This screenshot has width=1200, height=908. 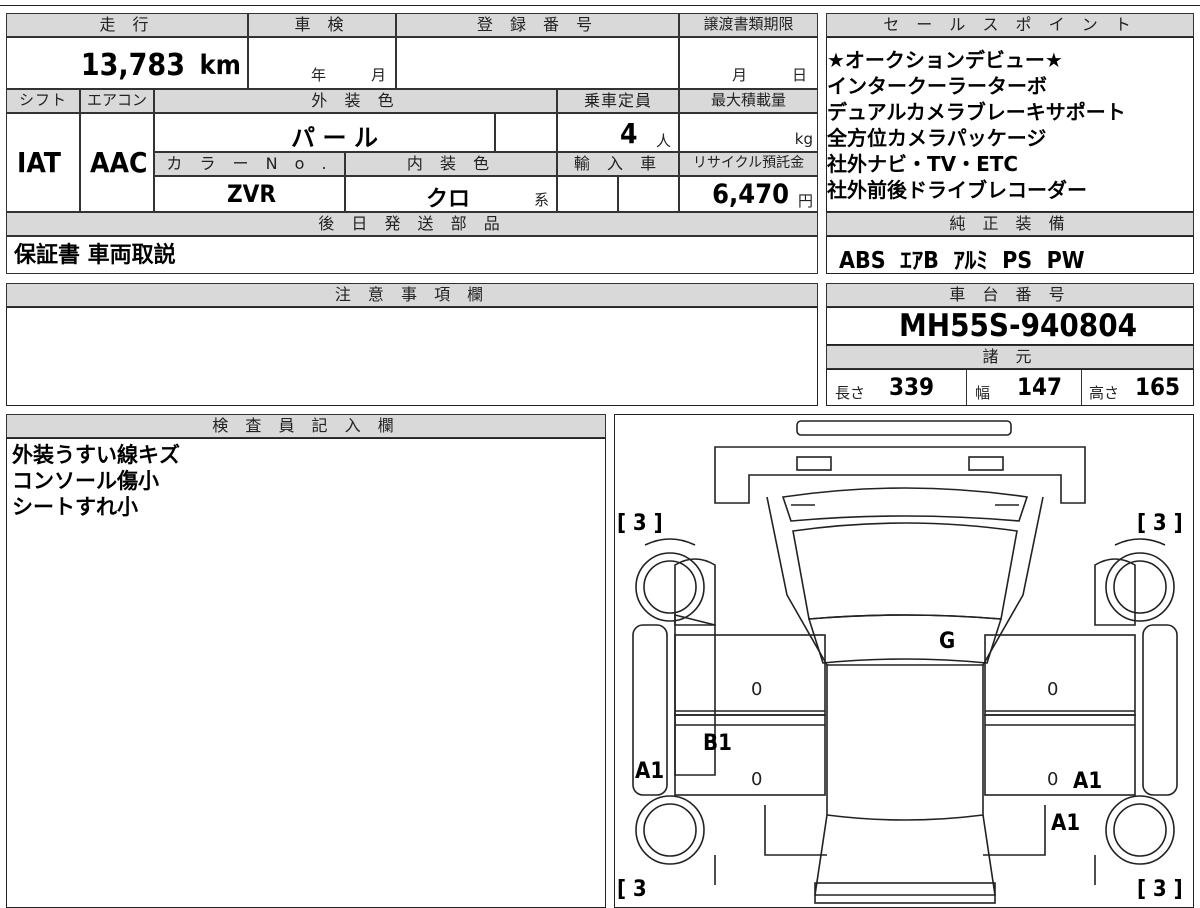 What do you see at coordinates (85, 481) in the screenshot?
I see `inspector-line-2: コンソール傷小` at bounding box center [85, 481].